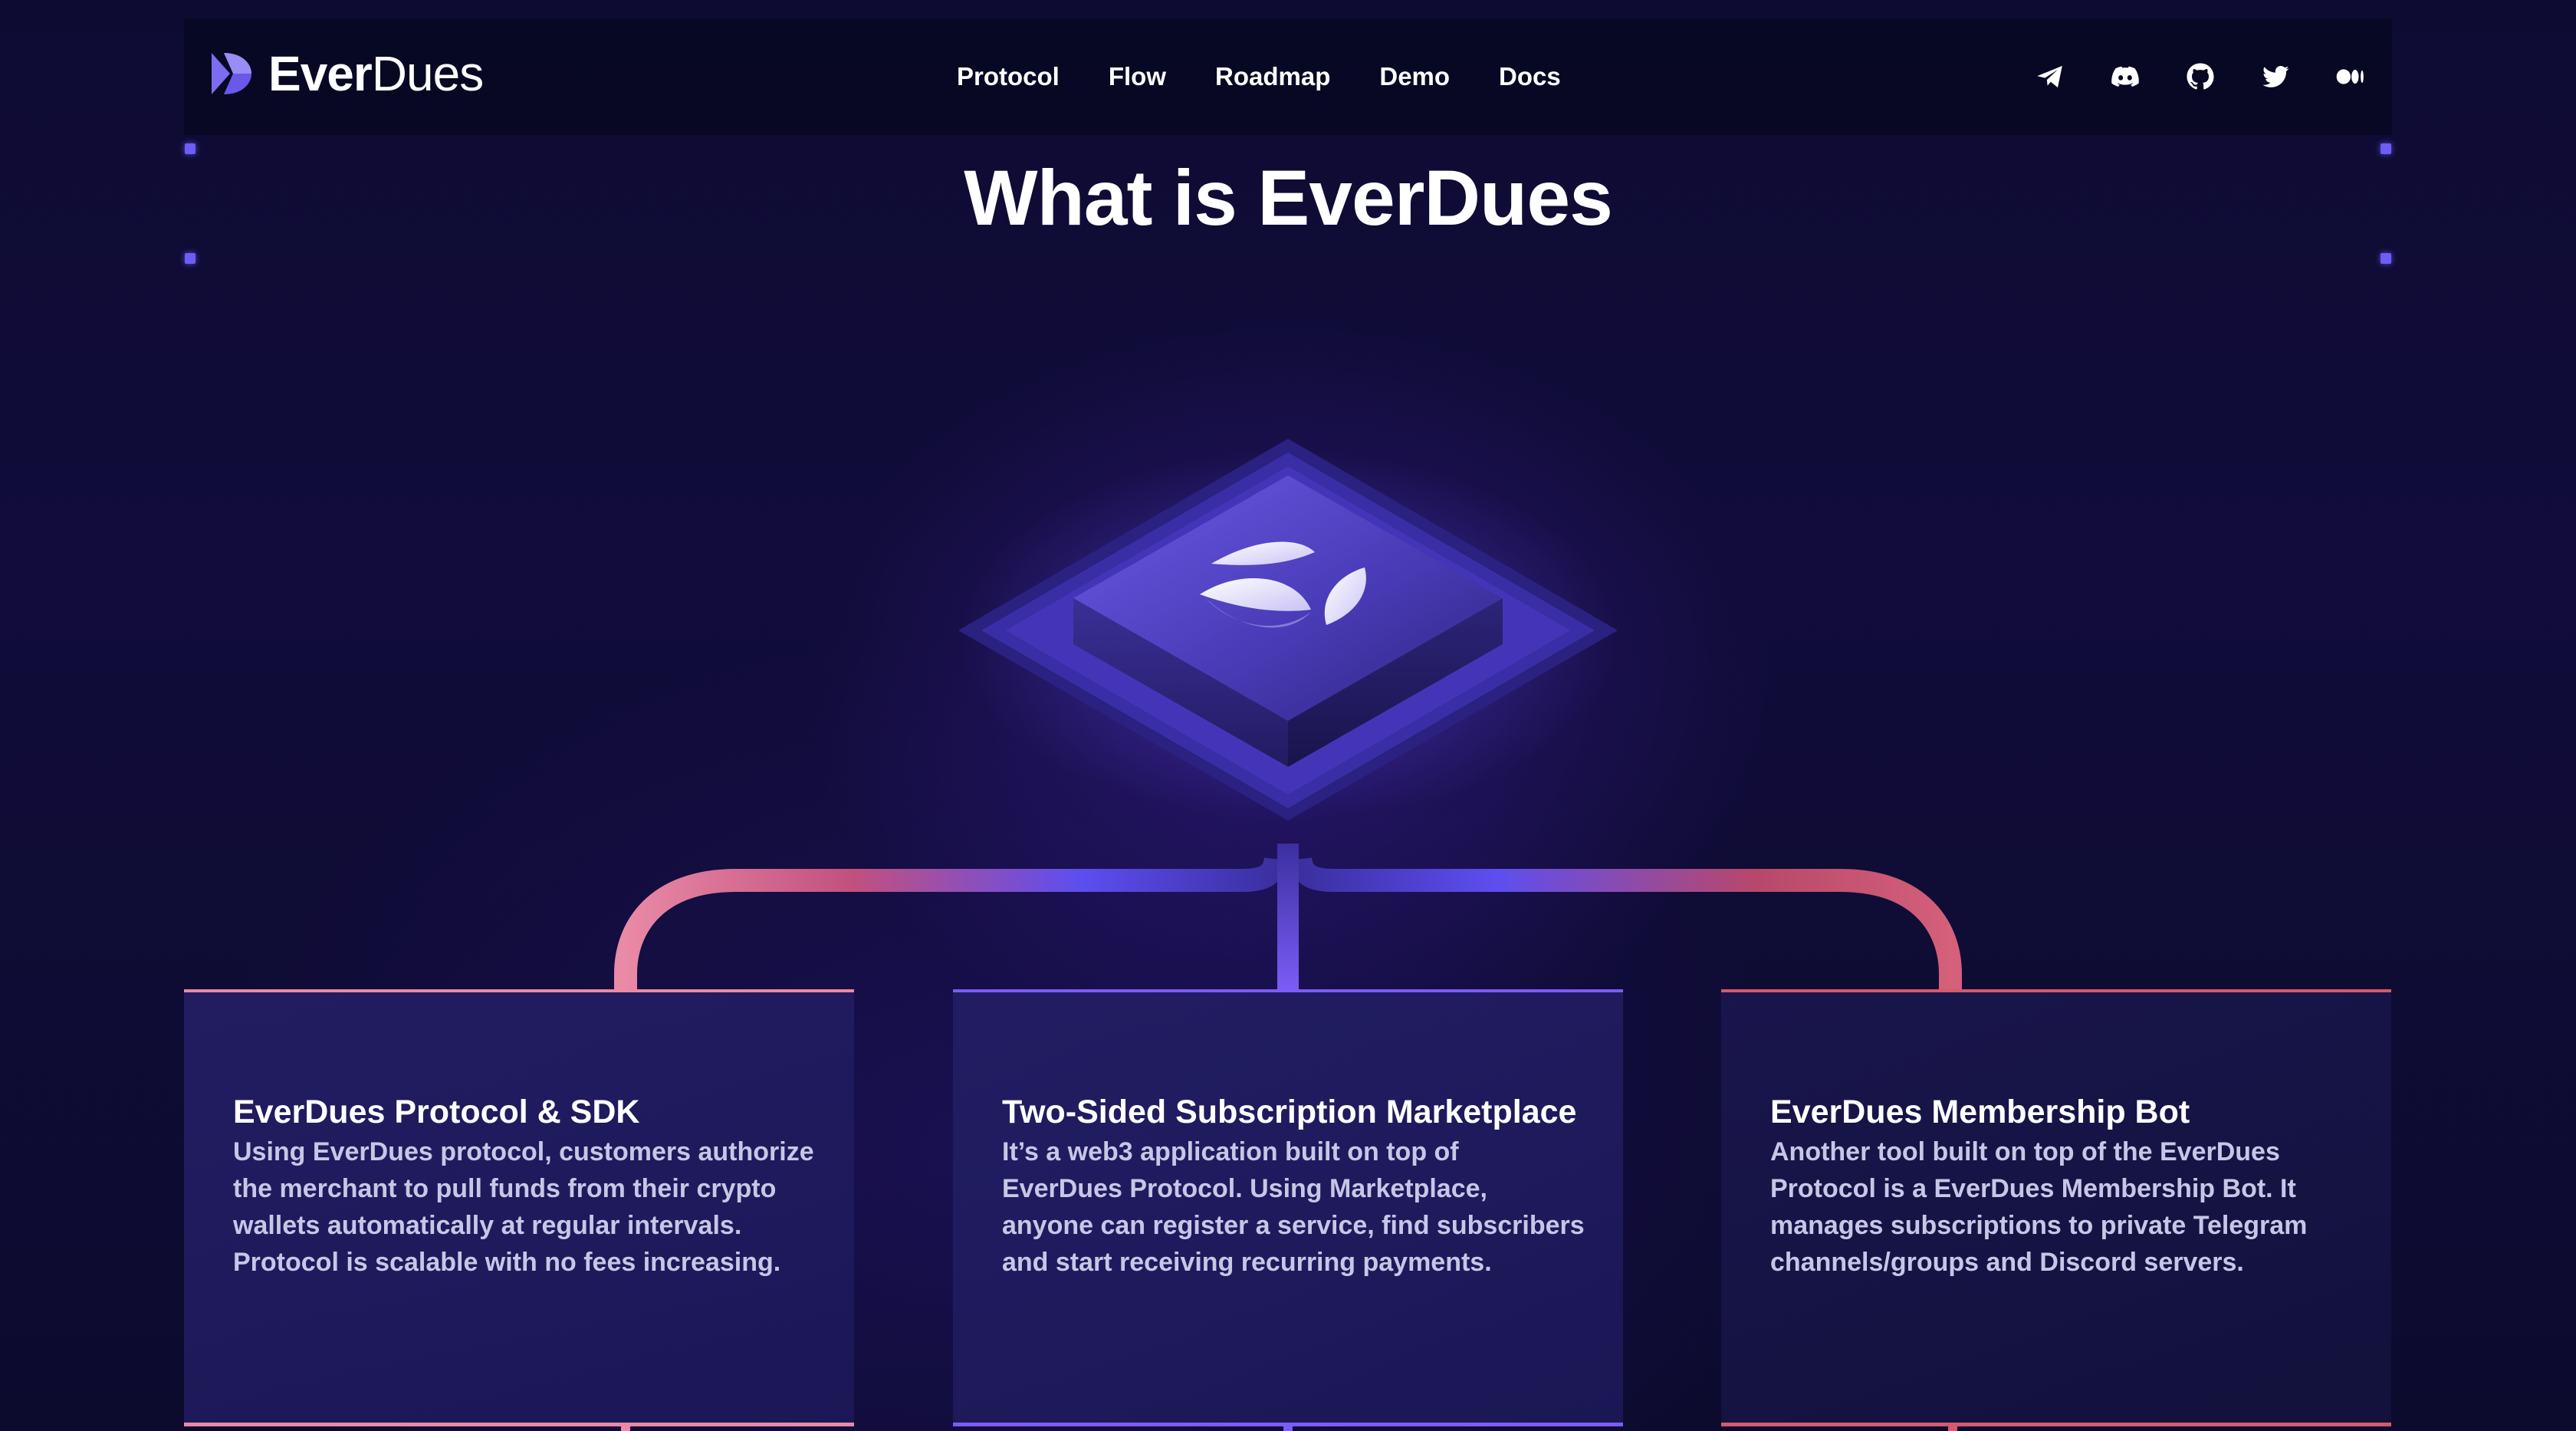 The image size is (2576, 1431). Describe the element at coordinates (1273, 76) in the screenshot. I see `nav-roadmap: Roadmap` at that location.